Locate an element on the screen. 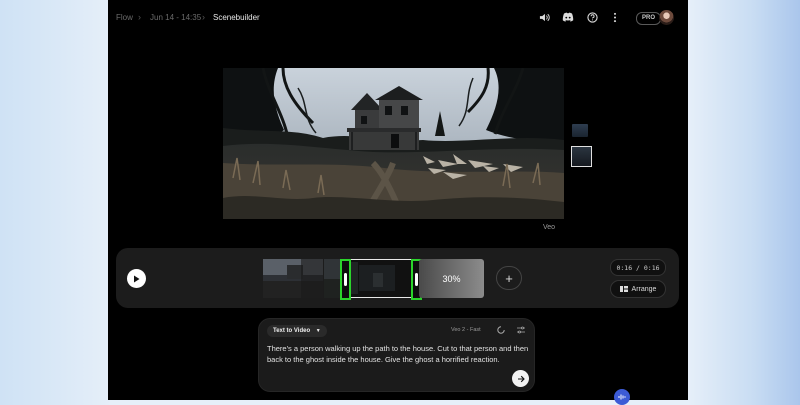  top-bar: Flow › Jun 14 - 14:35 › Scenebuilder PRO is located at coordinates (398, 18).